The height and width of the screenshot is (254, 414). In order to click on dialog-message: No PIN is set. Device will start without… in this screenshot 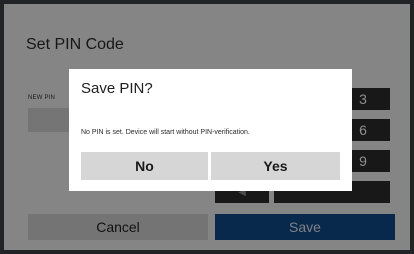, I will do `click(165, 132)`.